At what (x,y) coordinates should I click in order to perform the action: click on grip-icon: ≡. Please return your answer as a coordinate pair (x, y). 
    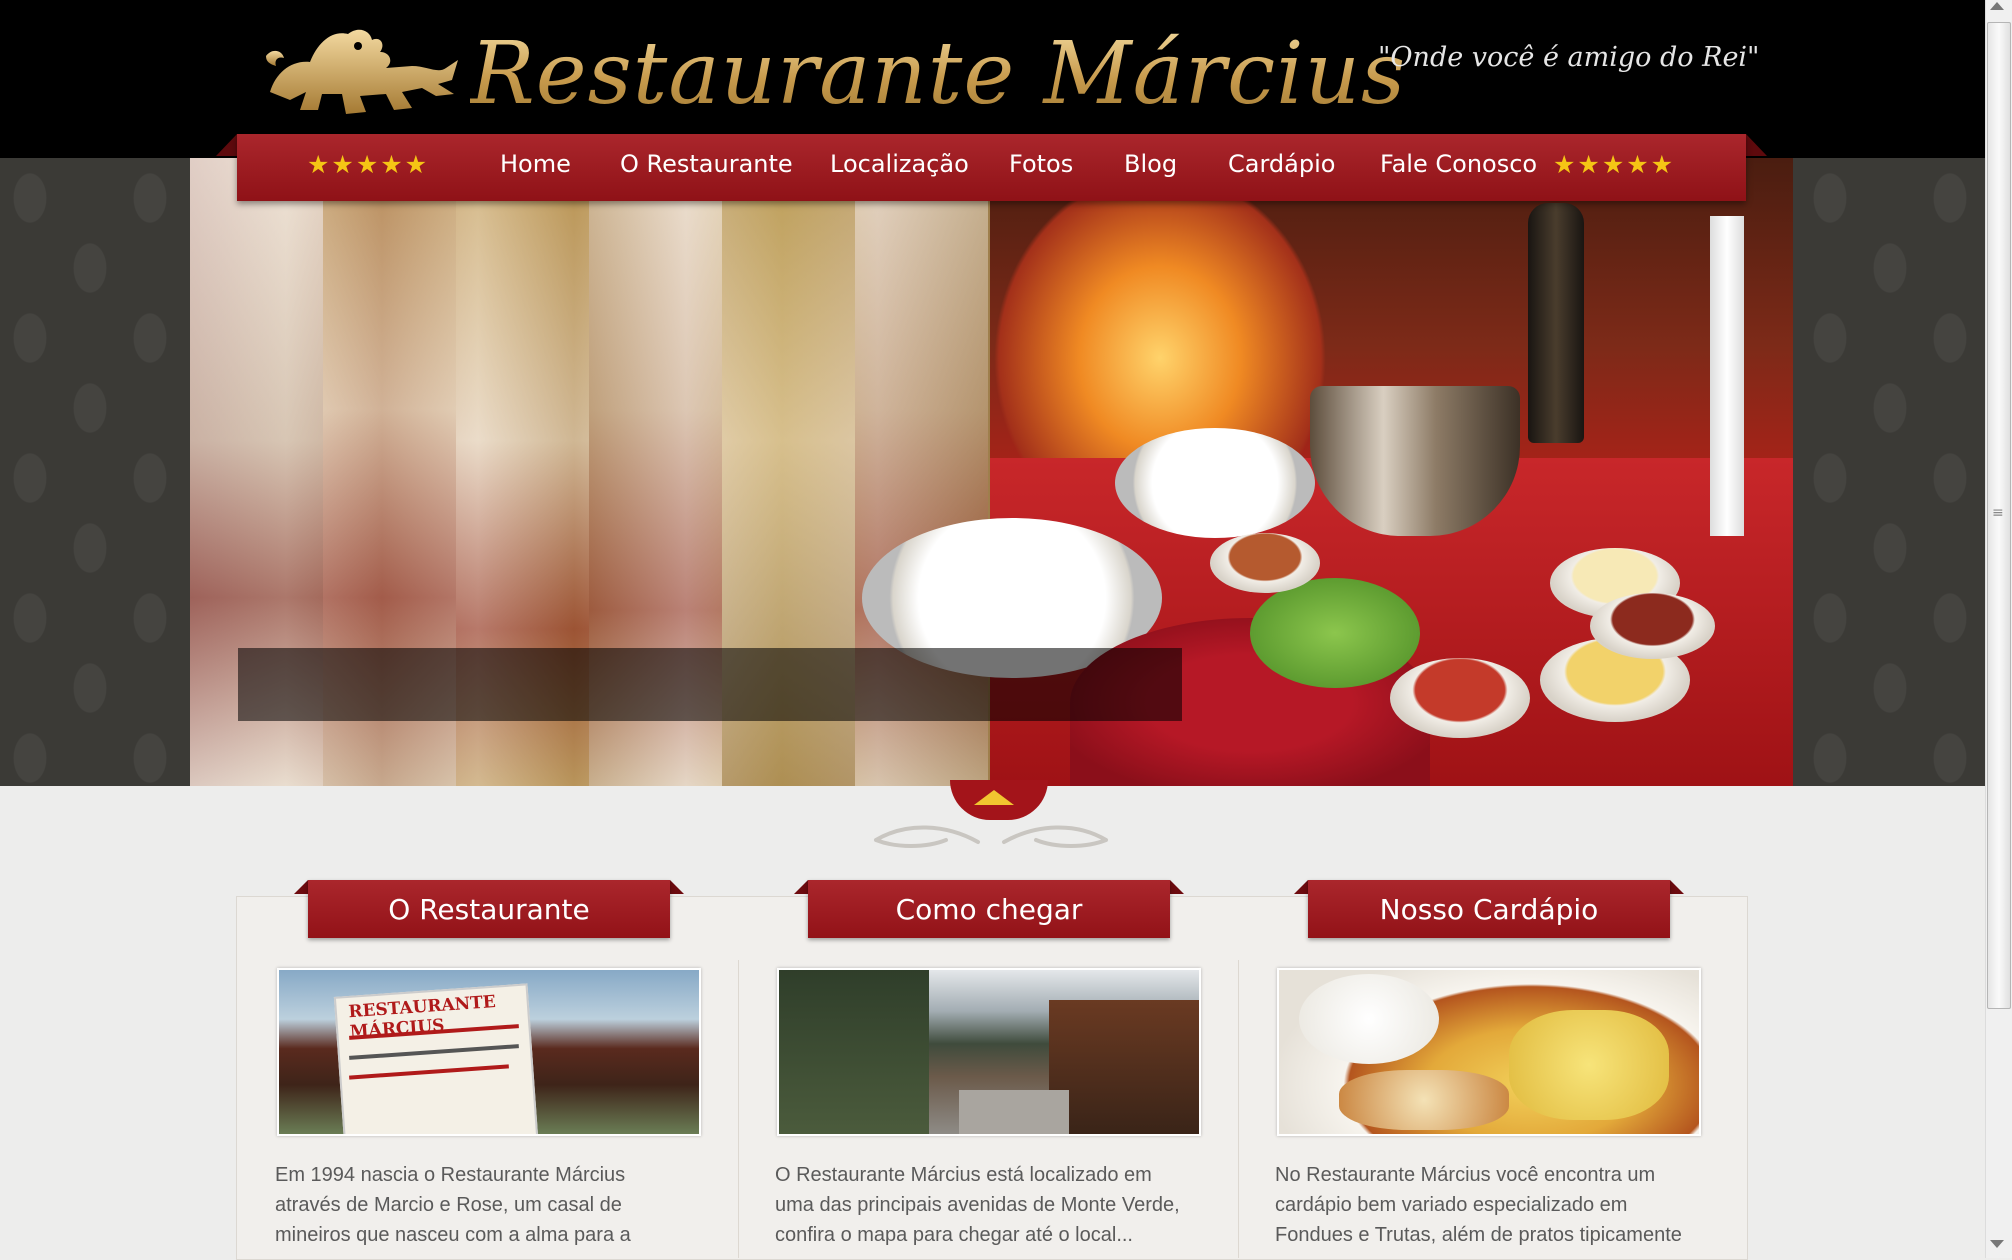
    Looking at the image, I should click on (1998, 513).